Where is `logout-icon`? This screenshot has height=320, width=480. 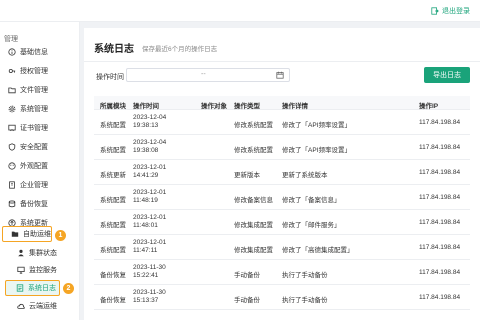 logout-icon is located at coordinates (435, 11).